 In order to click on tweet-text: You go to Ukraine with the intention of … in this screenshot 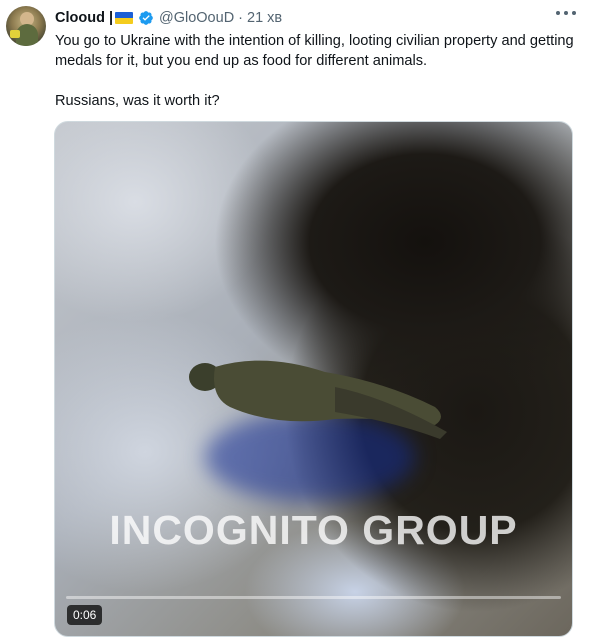, I will do `click(315, 71)`.